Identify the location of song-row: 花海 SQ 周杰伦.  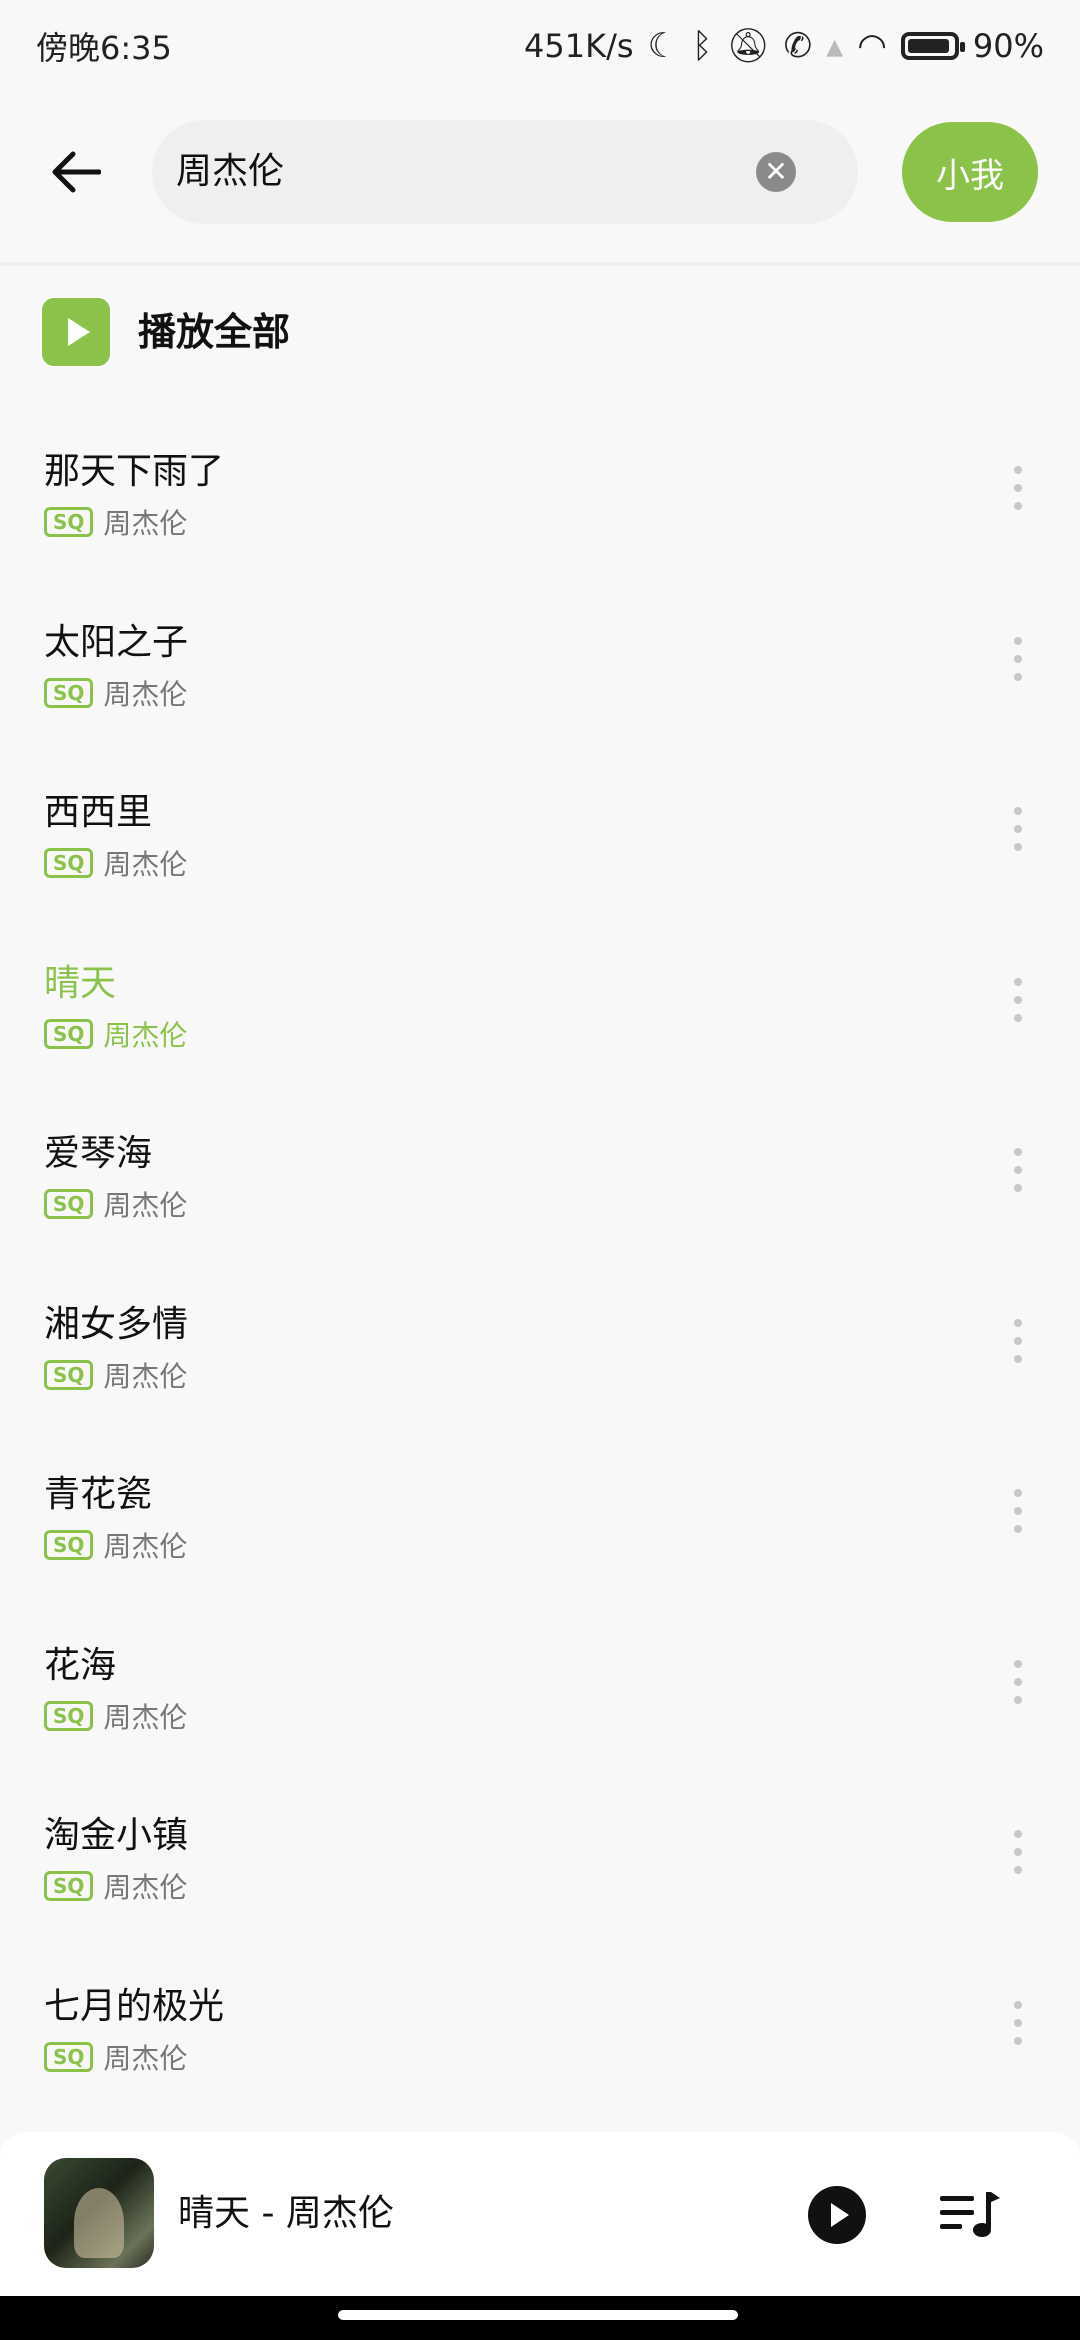
(540, 1683).